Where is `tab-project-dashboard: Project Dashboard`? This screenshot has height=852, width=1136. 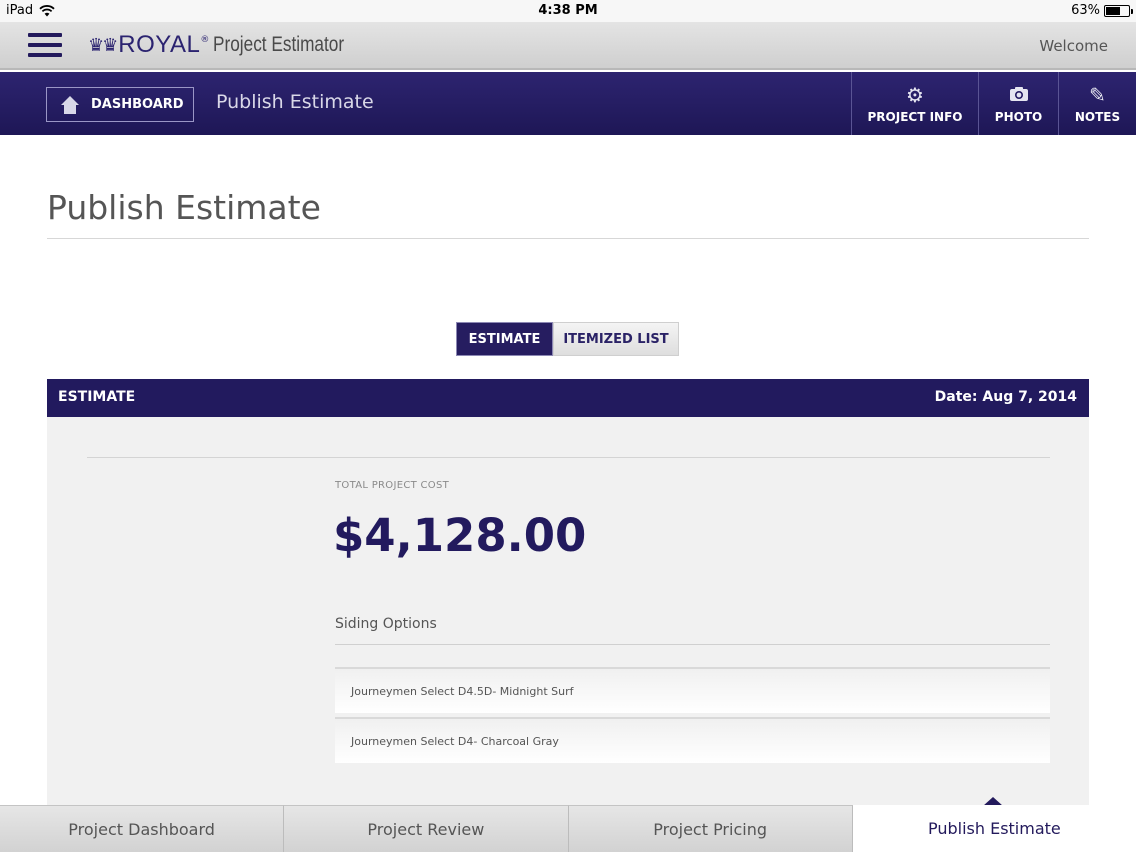
tab-project-dashboard: Project Dashboard is located at coordinates (142, 828).